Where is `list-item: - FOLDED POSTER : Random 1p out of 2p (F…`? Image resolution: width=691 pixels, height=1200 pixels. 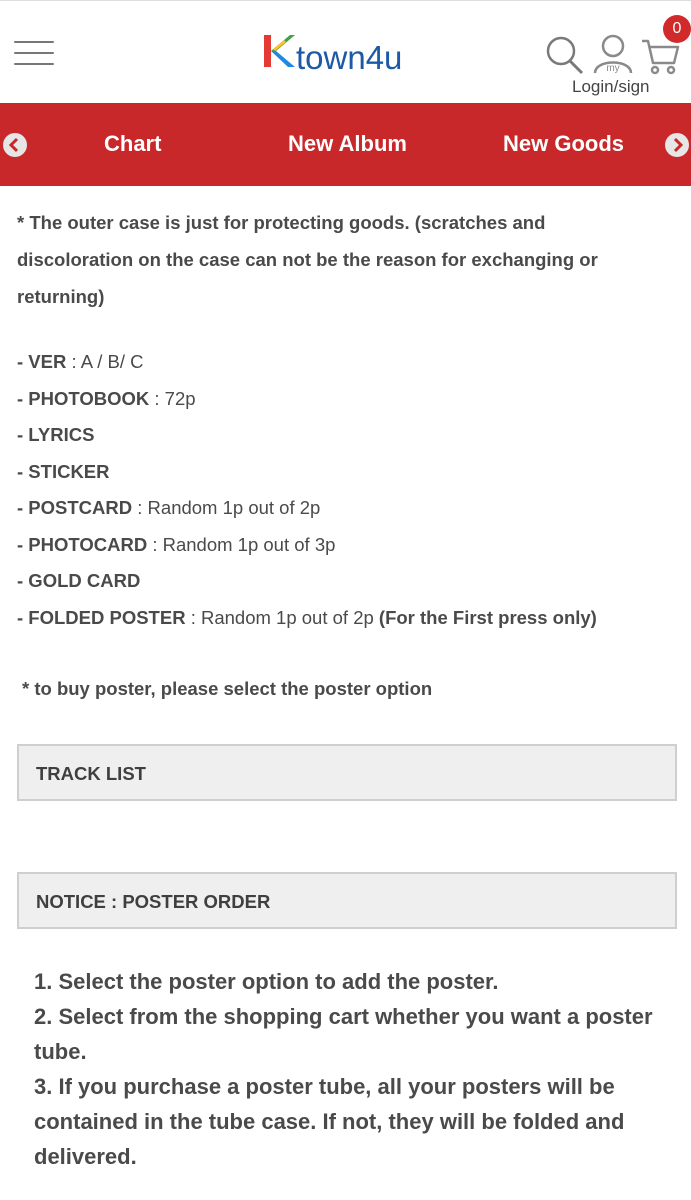 list-item: - FOLDED POSTER : Random 1p out of 2p (F… is located at coordinates (307, 617).